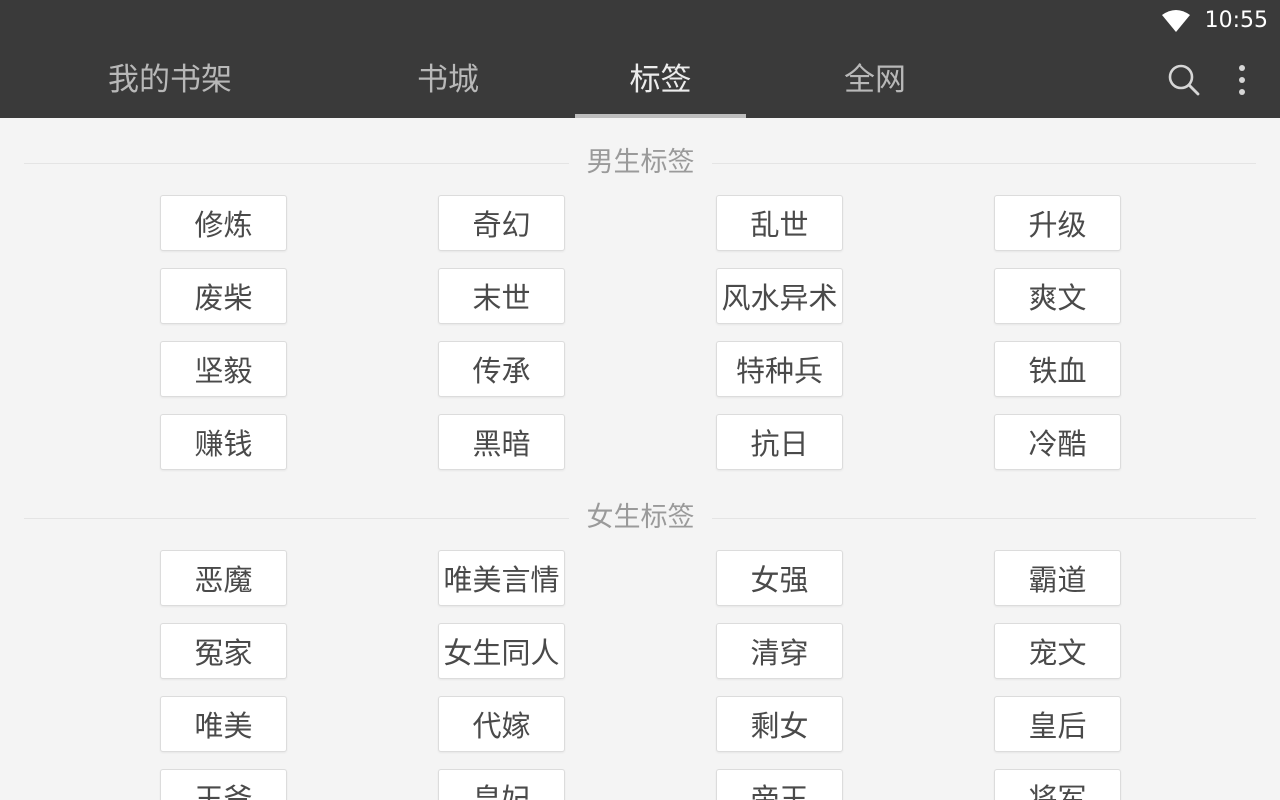 Image resolution: width=1280 pixels, height=800 pixels. I want to click on tag-button: 清穿, so click(779, 651).